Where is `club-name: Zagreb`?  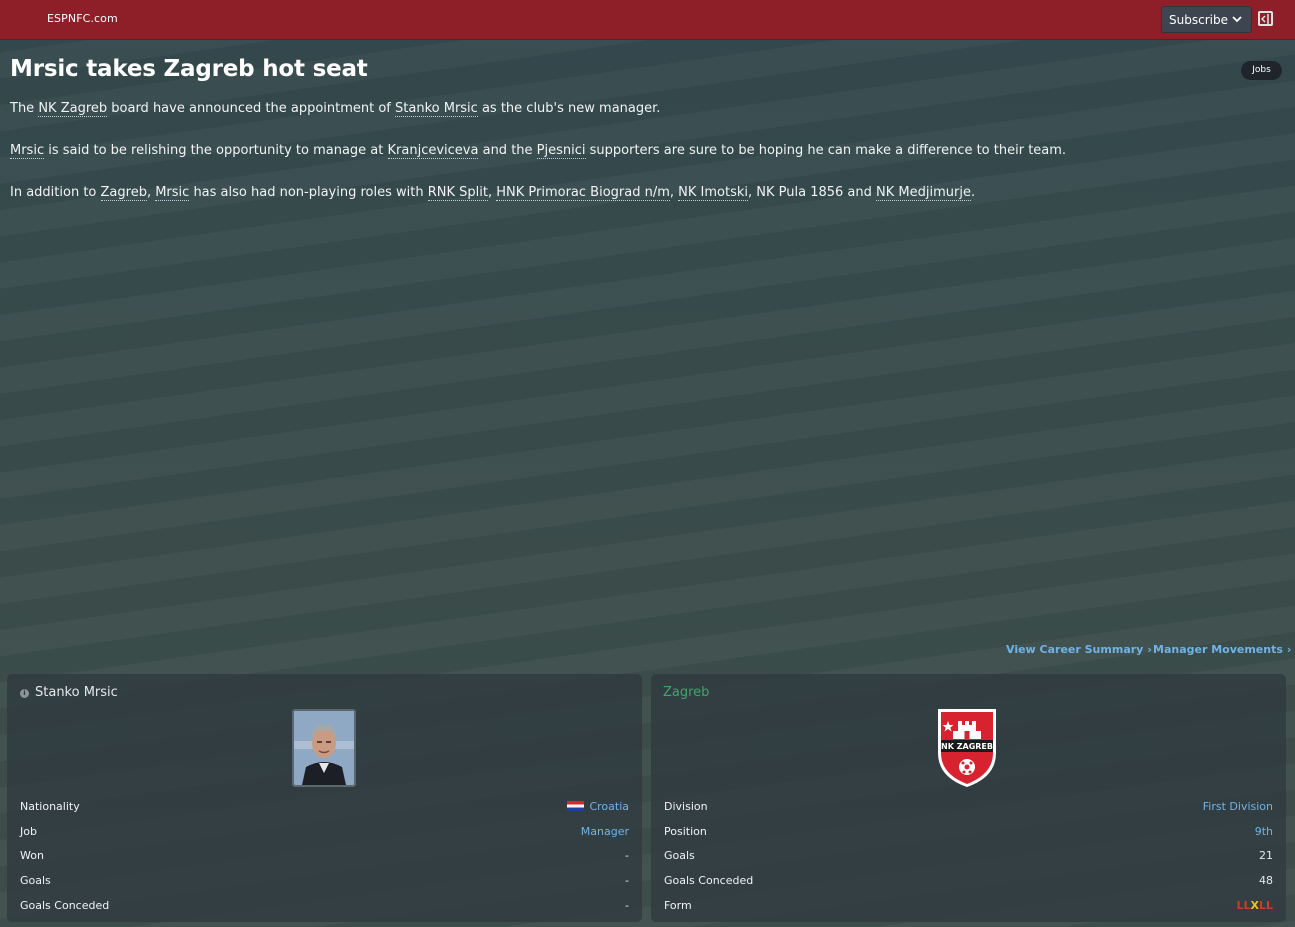
club-name: Zagreb is located at coordinates (686, 692).